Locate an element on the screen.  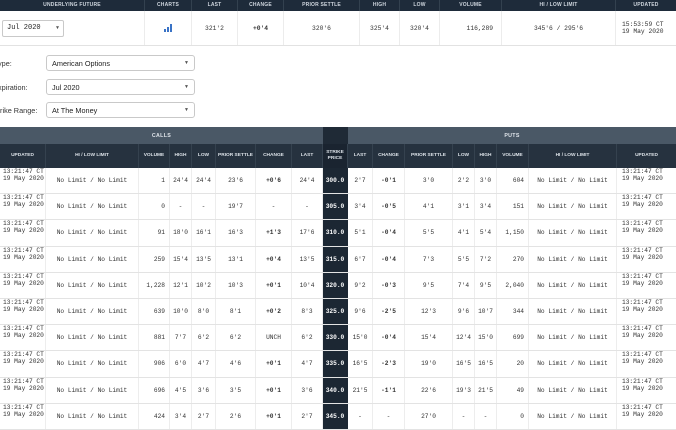
col-call-prior-settle: PRIOR SETTLE is located at coordinates (236, 156).